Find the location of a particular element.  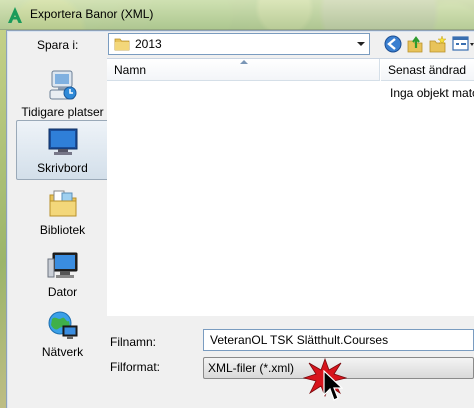

app-a-icon is located at coordinates (15, 15).